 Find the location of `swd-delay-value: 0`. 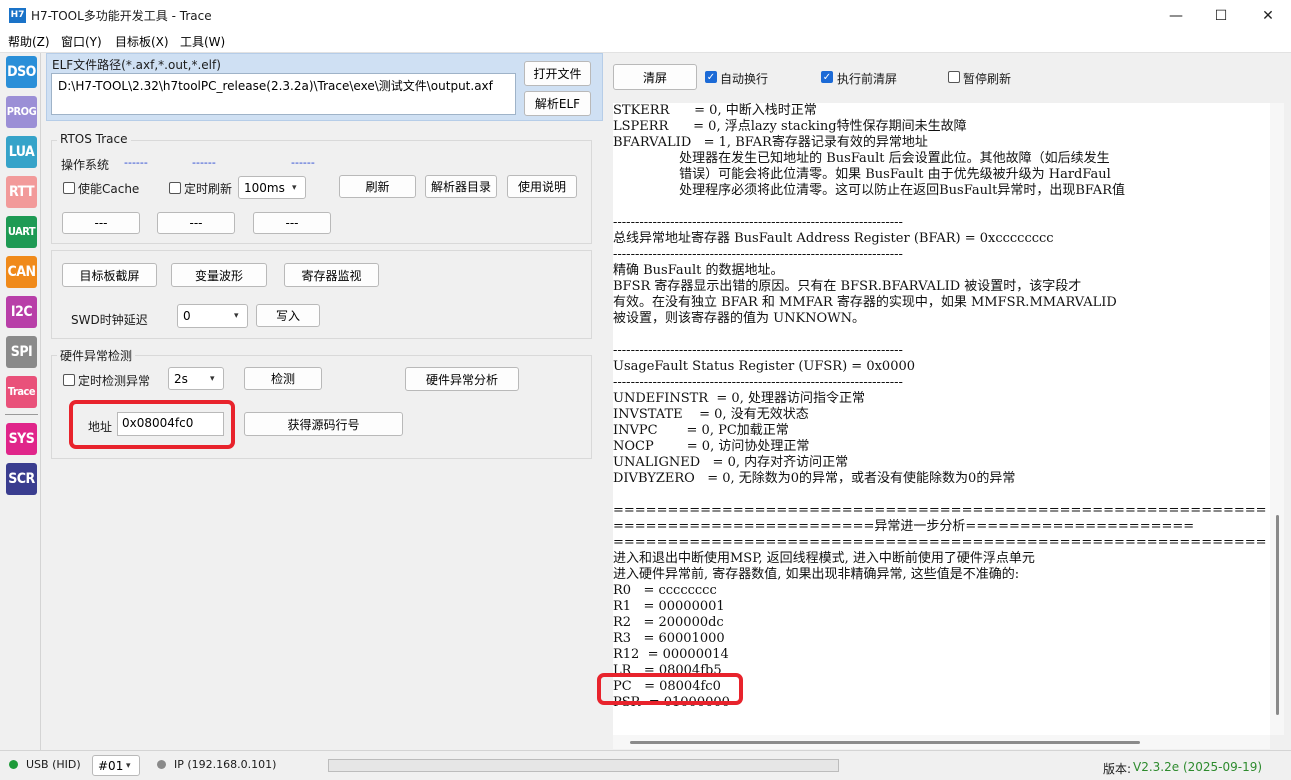

swd-delay-value: 0 is located at coordinates (187, 316).